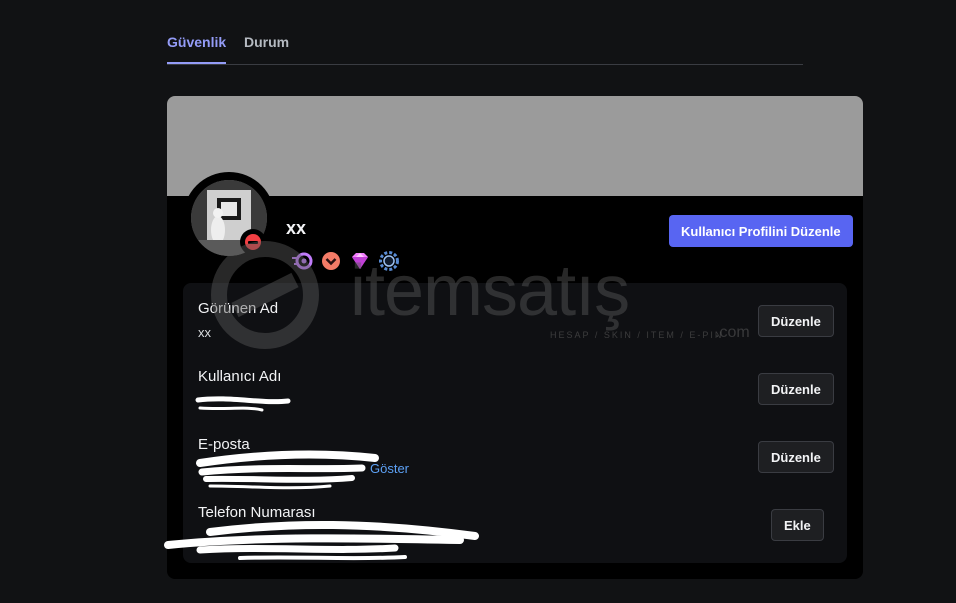  I want to click on row-username: Kullanıcı Adı Düzenle, so click(515, 385).